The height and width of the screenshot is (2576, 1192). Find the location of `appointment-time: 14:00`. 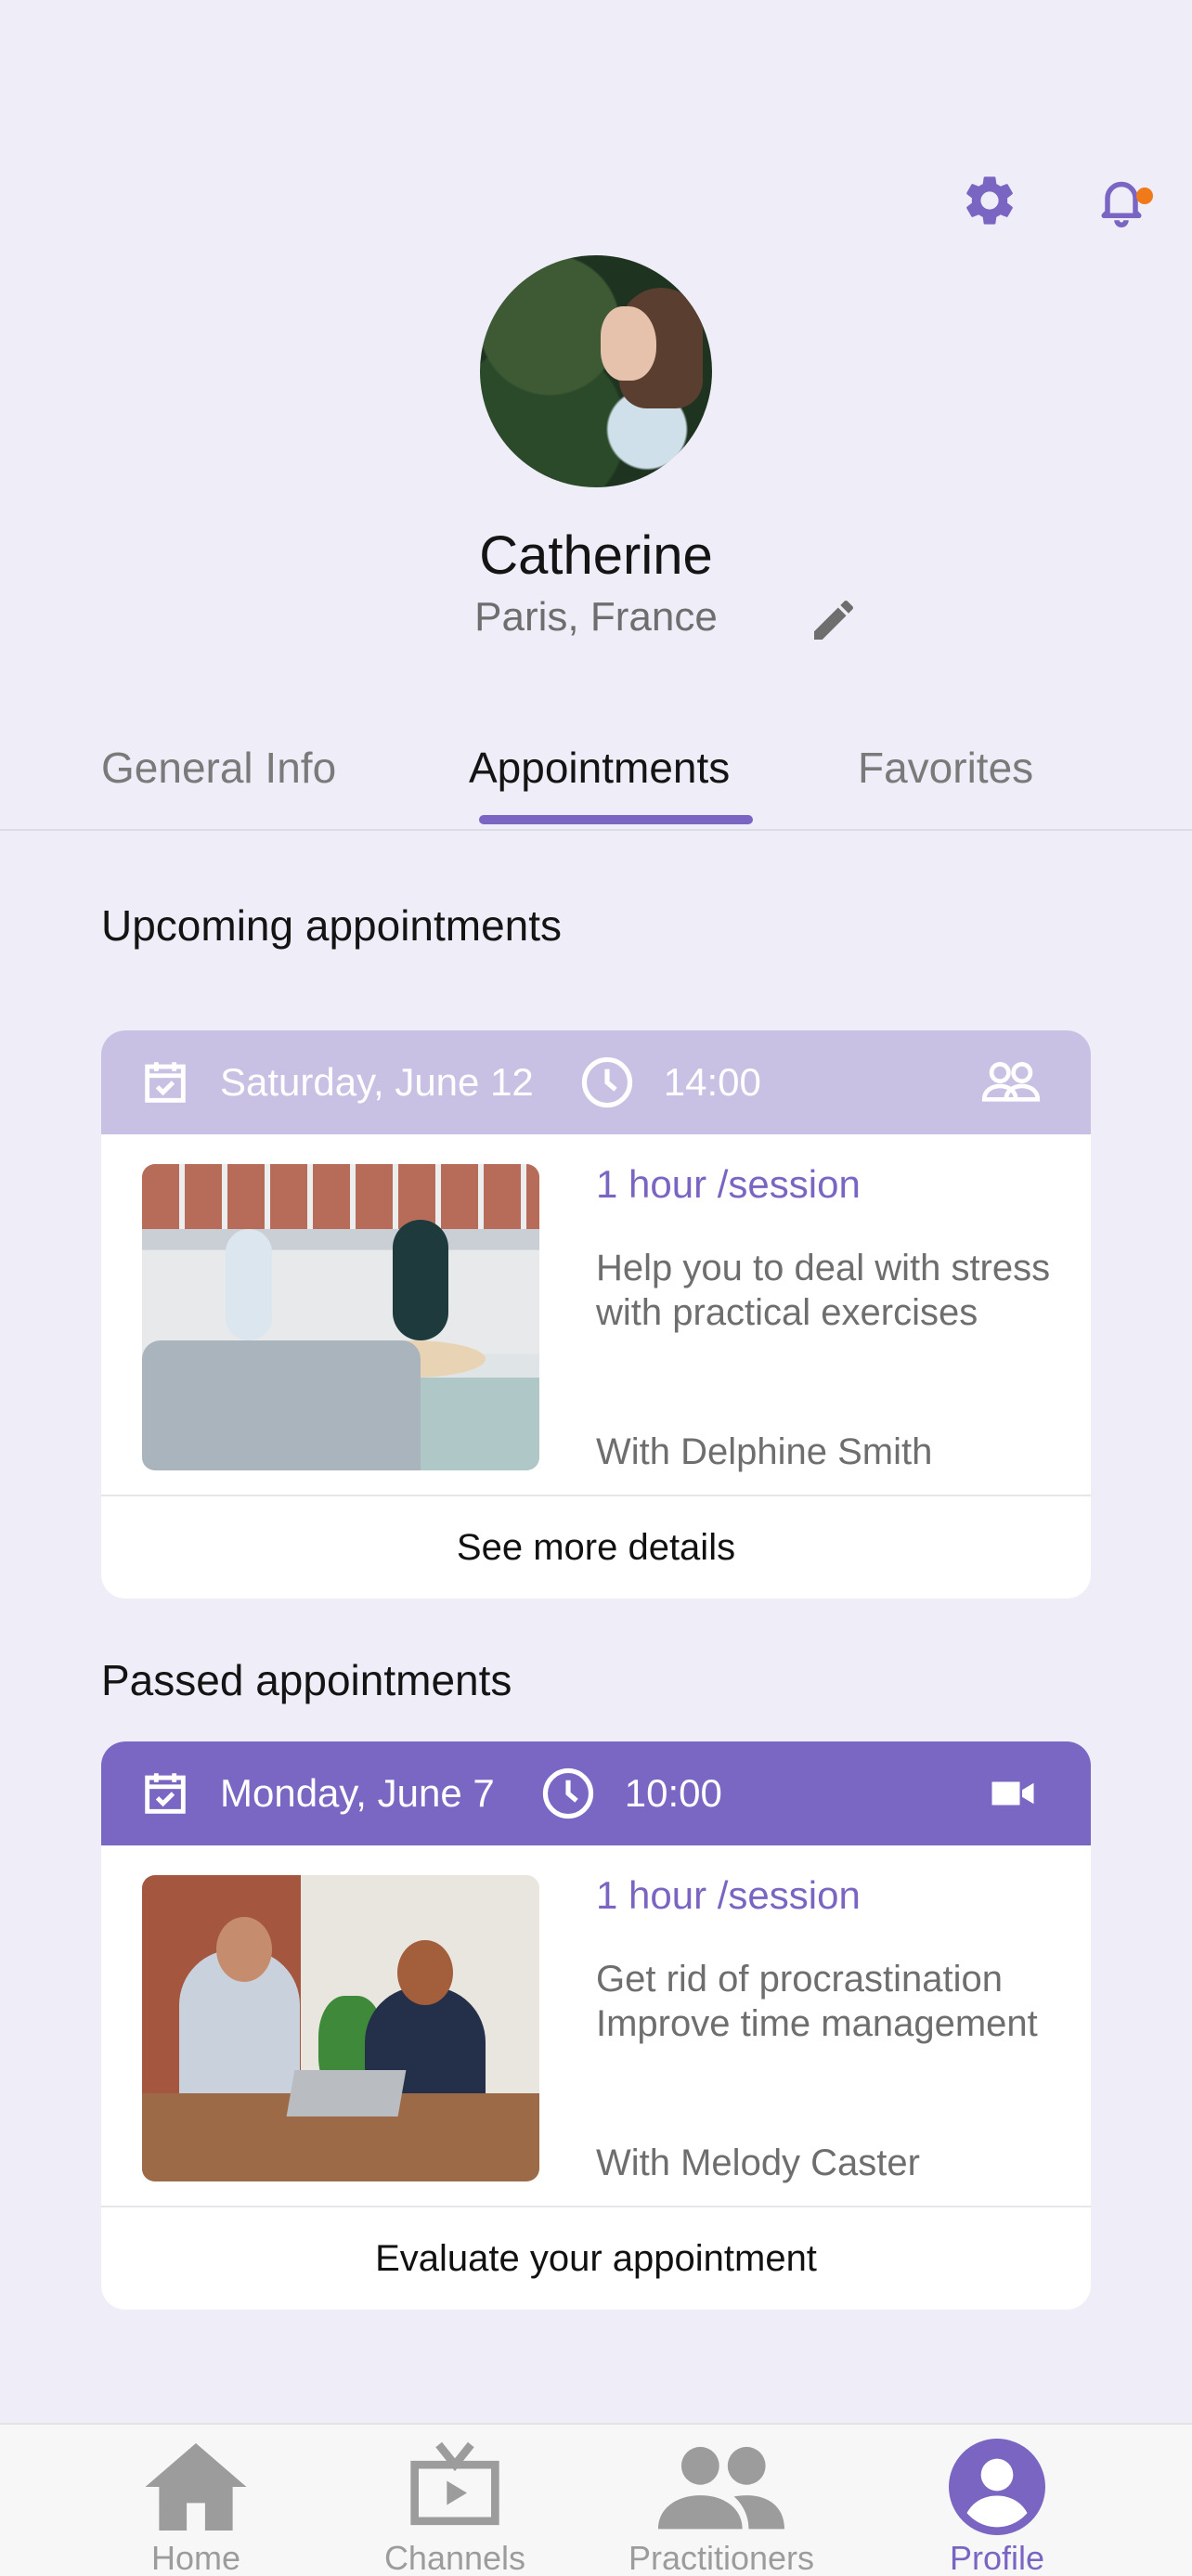

appointment-time: 14:00 is located at coordinates (712, 1082).